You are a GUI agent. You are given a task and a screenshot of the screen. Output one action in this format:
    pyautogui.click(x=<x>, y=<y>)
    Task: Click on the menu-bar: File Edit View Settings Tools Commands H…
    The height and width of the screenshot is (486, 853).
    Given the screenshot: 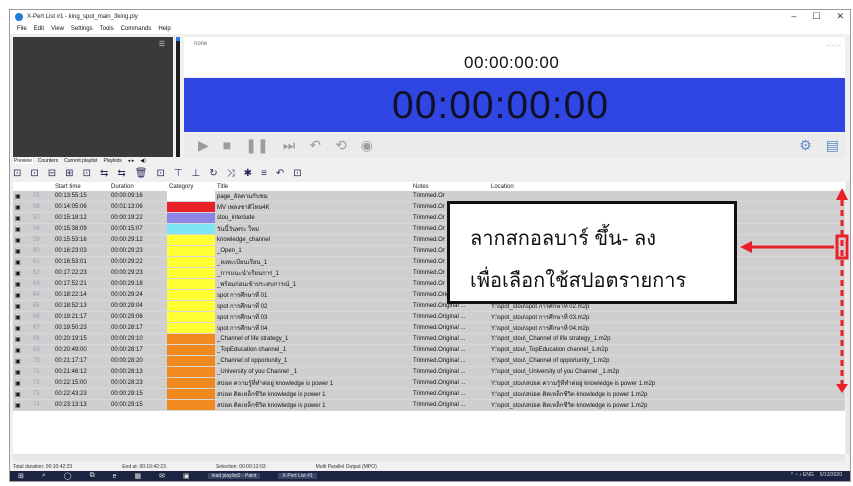 What is the action you would take?
    pyautogui.click(x=430, y=29)
    